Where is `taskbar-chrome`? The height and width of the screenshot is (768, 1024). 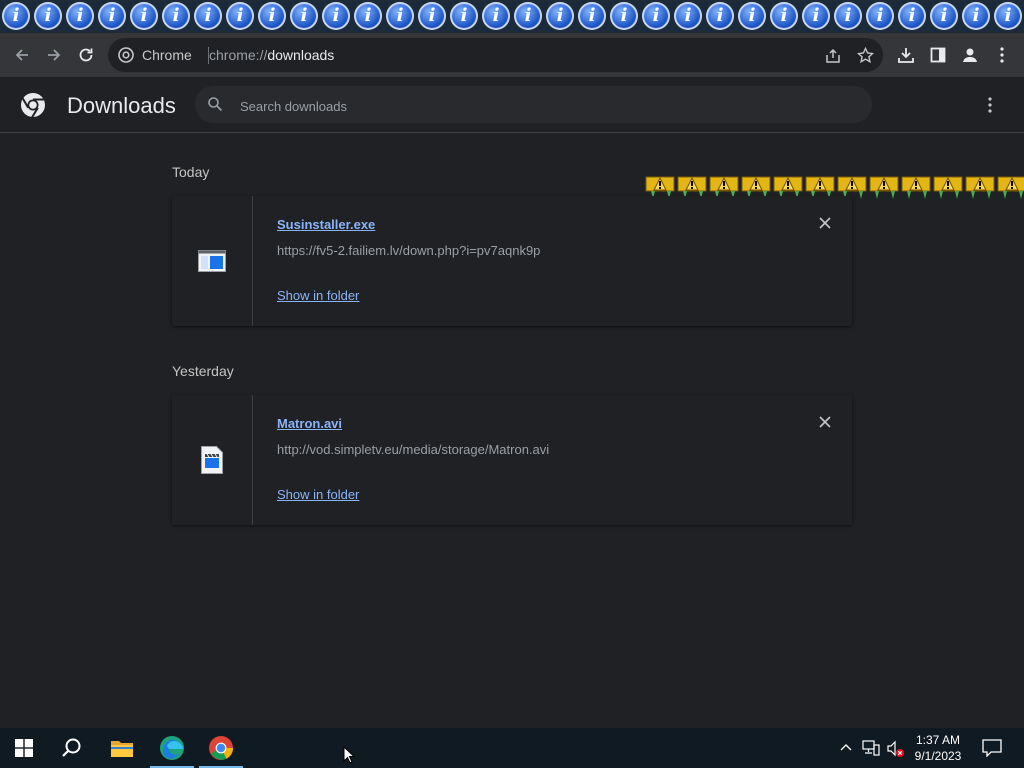 taskbar-chrome is located at coordinates (221, 748).